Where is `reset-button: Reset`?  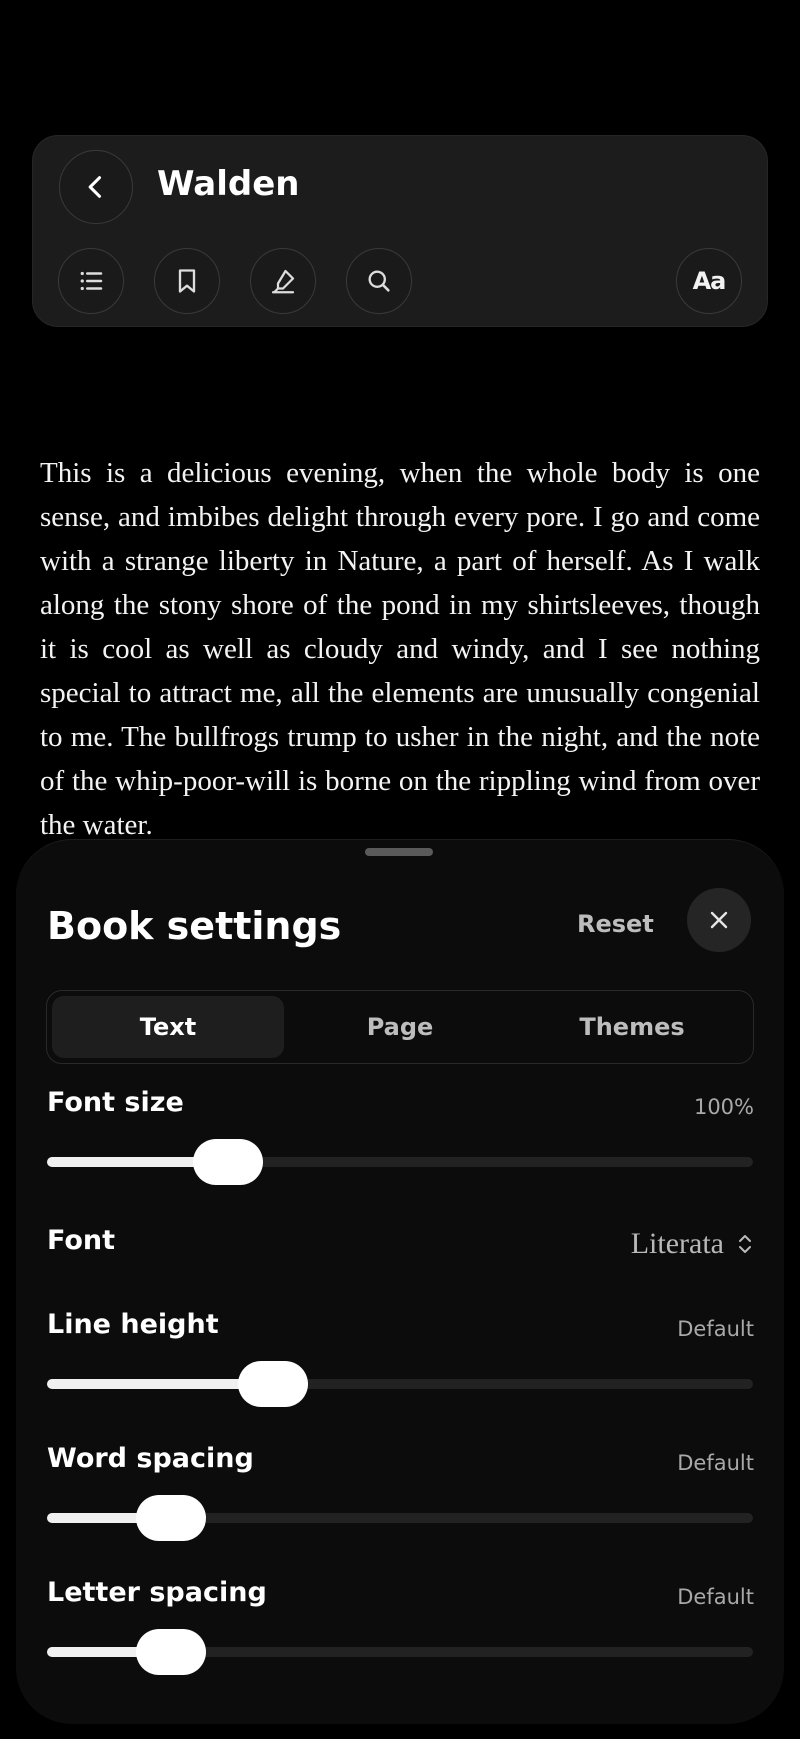
reset-button: Reset is located at coordinates (615, 924).